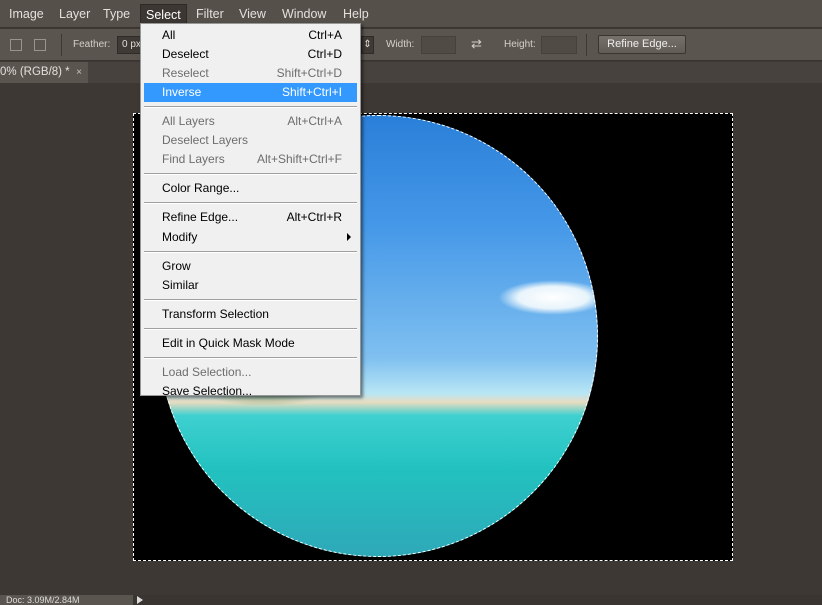  What do you see at coordinates (314, 217) in the screenshot?
I see `menu-item-shortcut: Alt+Ctrl+R` at bounding box center [314, 217].